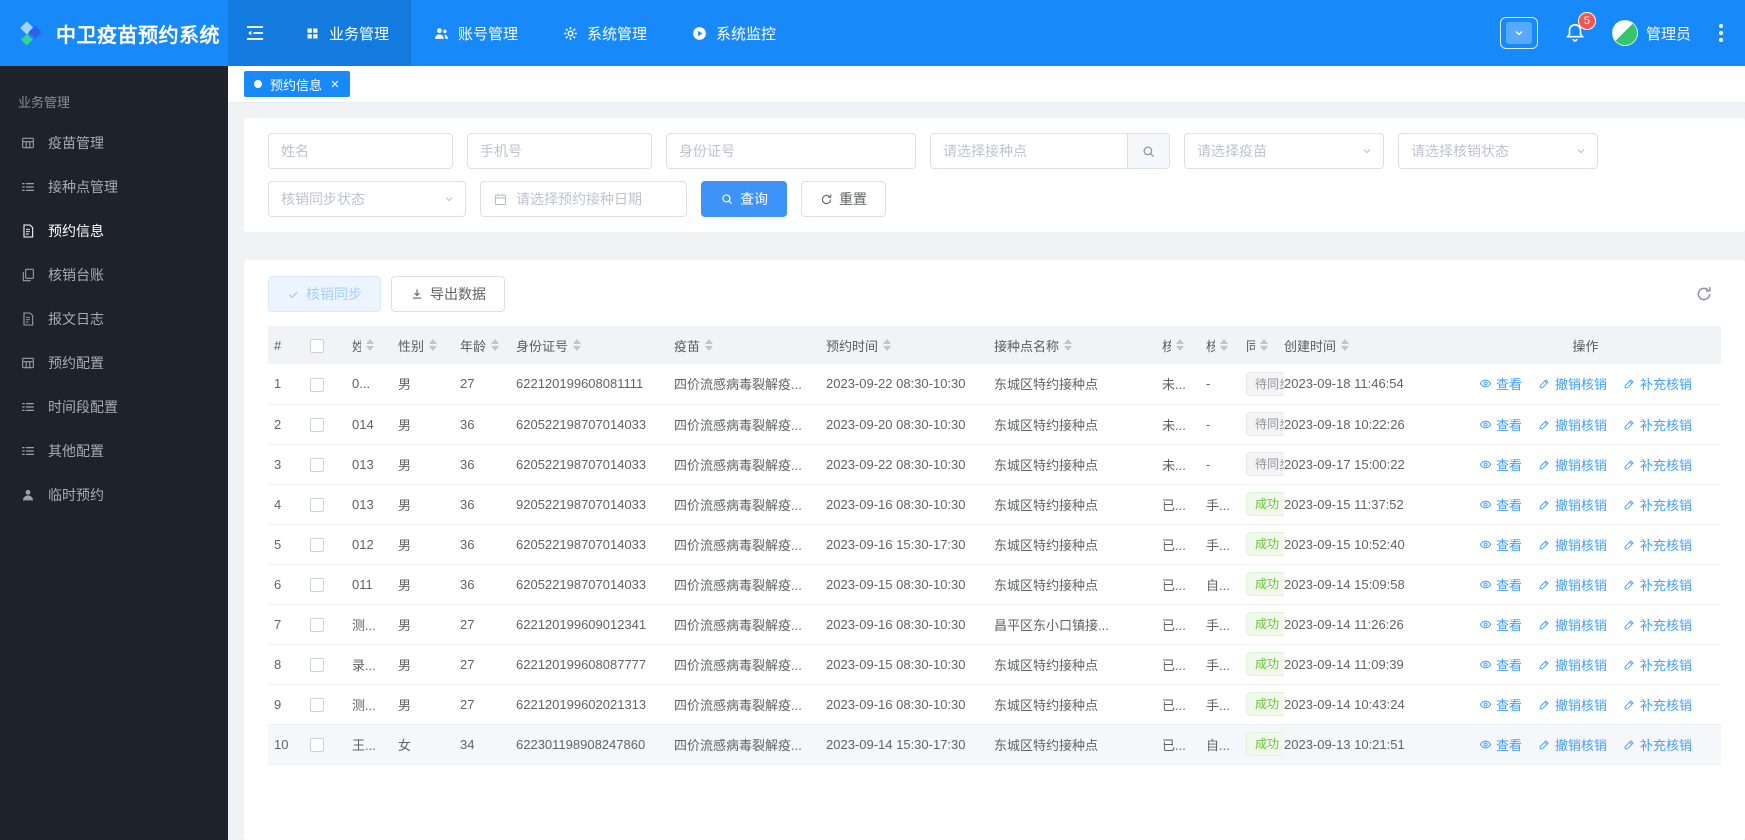  I want to click on column-header-verify_status: 核销状态, so click(1184, 345).